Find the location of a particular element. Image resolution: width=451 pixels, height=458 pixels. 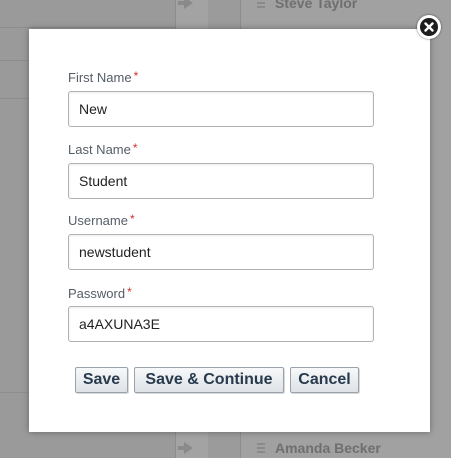

save-button: Save is located at coordinates (101, 380).